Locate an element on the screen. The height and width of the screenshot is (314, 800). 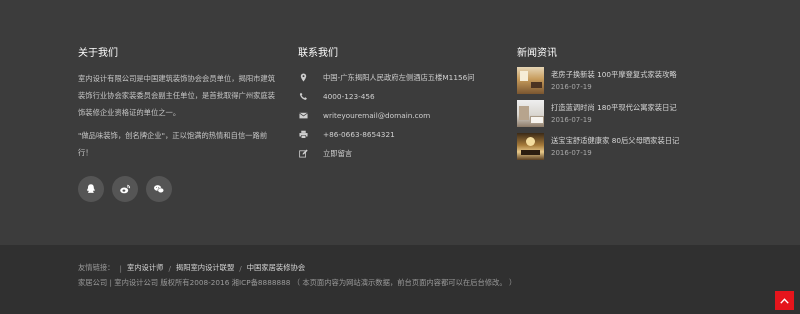
contact-email: writeyouremail@domain.com is located at coordinates (398, 115).